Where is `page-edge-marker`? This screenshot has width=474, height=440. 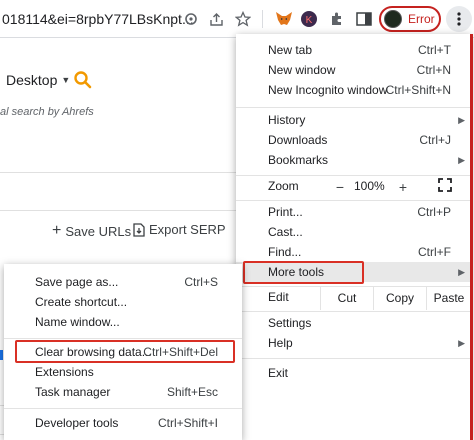 page-edge-marker is located at coordinates (1, 355).